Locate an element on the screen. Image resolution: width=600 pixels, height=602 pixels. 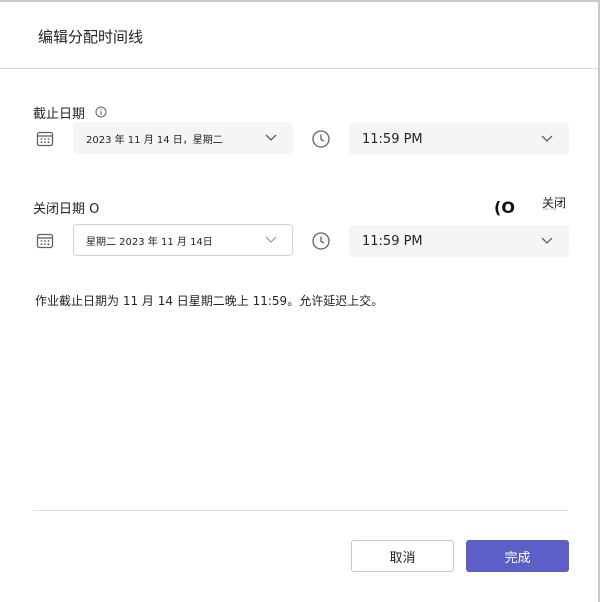
due-time-picker: 11:59 PM is located at coordinates (459, 139).